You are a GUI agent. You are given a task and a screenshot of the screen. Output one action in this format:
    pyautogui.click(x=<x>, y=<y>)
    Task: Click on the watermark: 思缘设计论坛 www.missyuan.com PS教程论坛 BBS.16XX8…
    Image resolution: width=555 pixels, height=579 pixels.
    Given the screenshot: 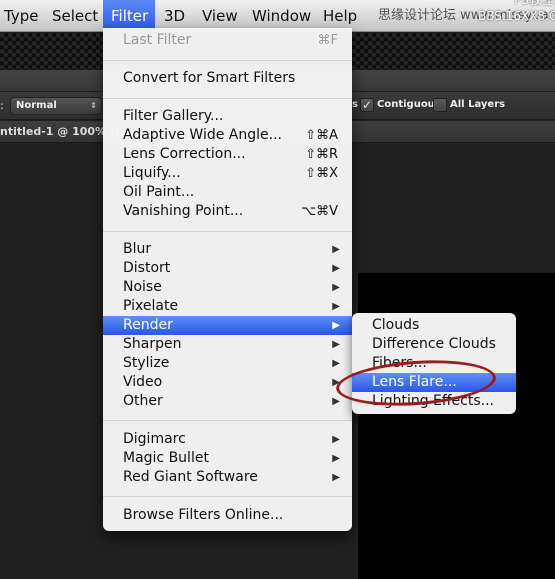 What is the action you would take?
    pyautogui.click(x=466, y=16)
    